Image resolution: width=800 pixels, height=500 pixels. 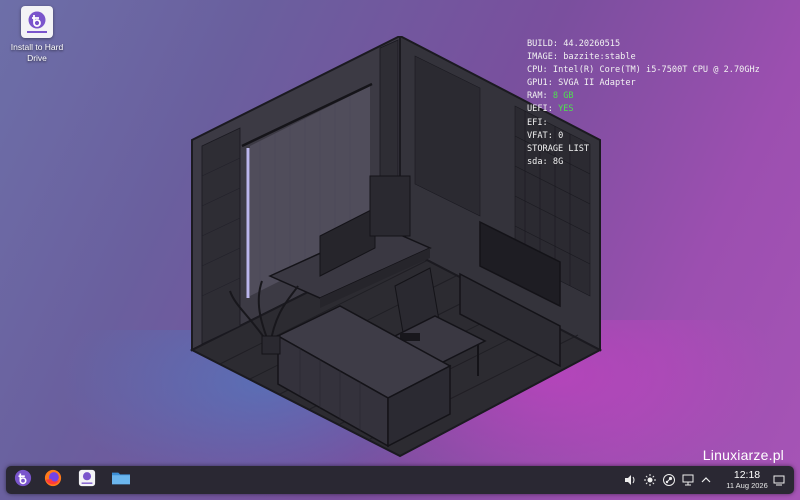 I want to click on clock: 12:18 11 Aug 2026, so click(x=747, y=480).